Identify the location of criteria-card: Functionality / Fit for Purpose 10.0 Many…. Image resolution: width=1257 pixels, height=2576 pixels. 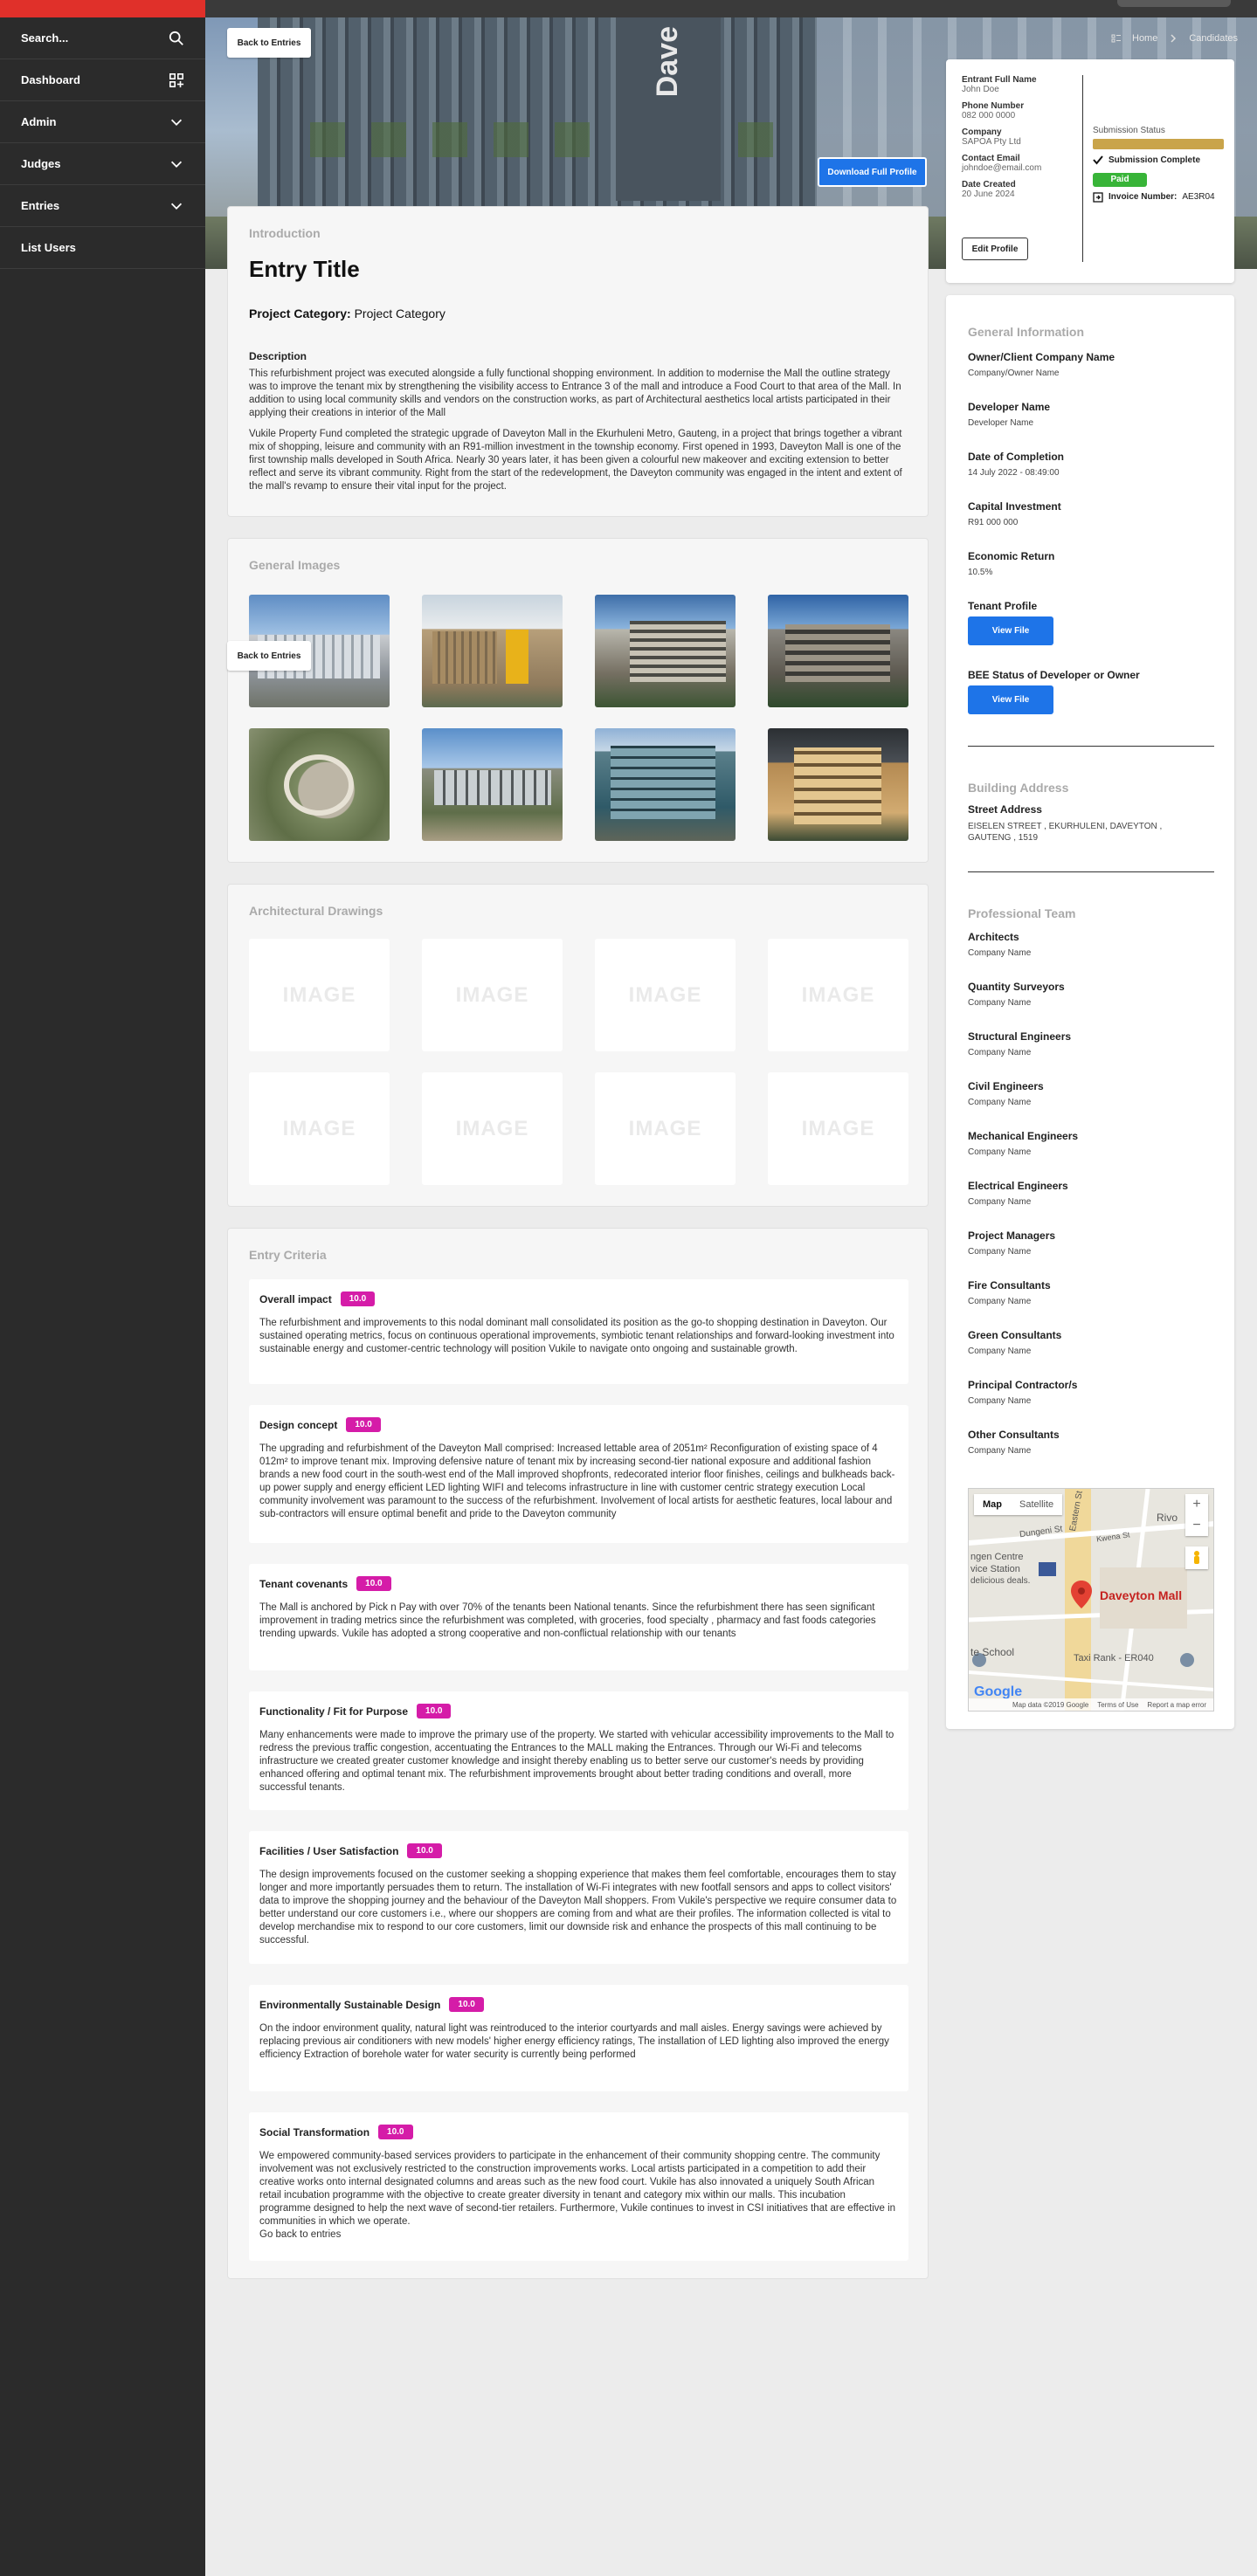
(578, 1750).